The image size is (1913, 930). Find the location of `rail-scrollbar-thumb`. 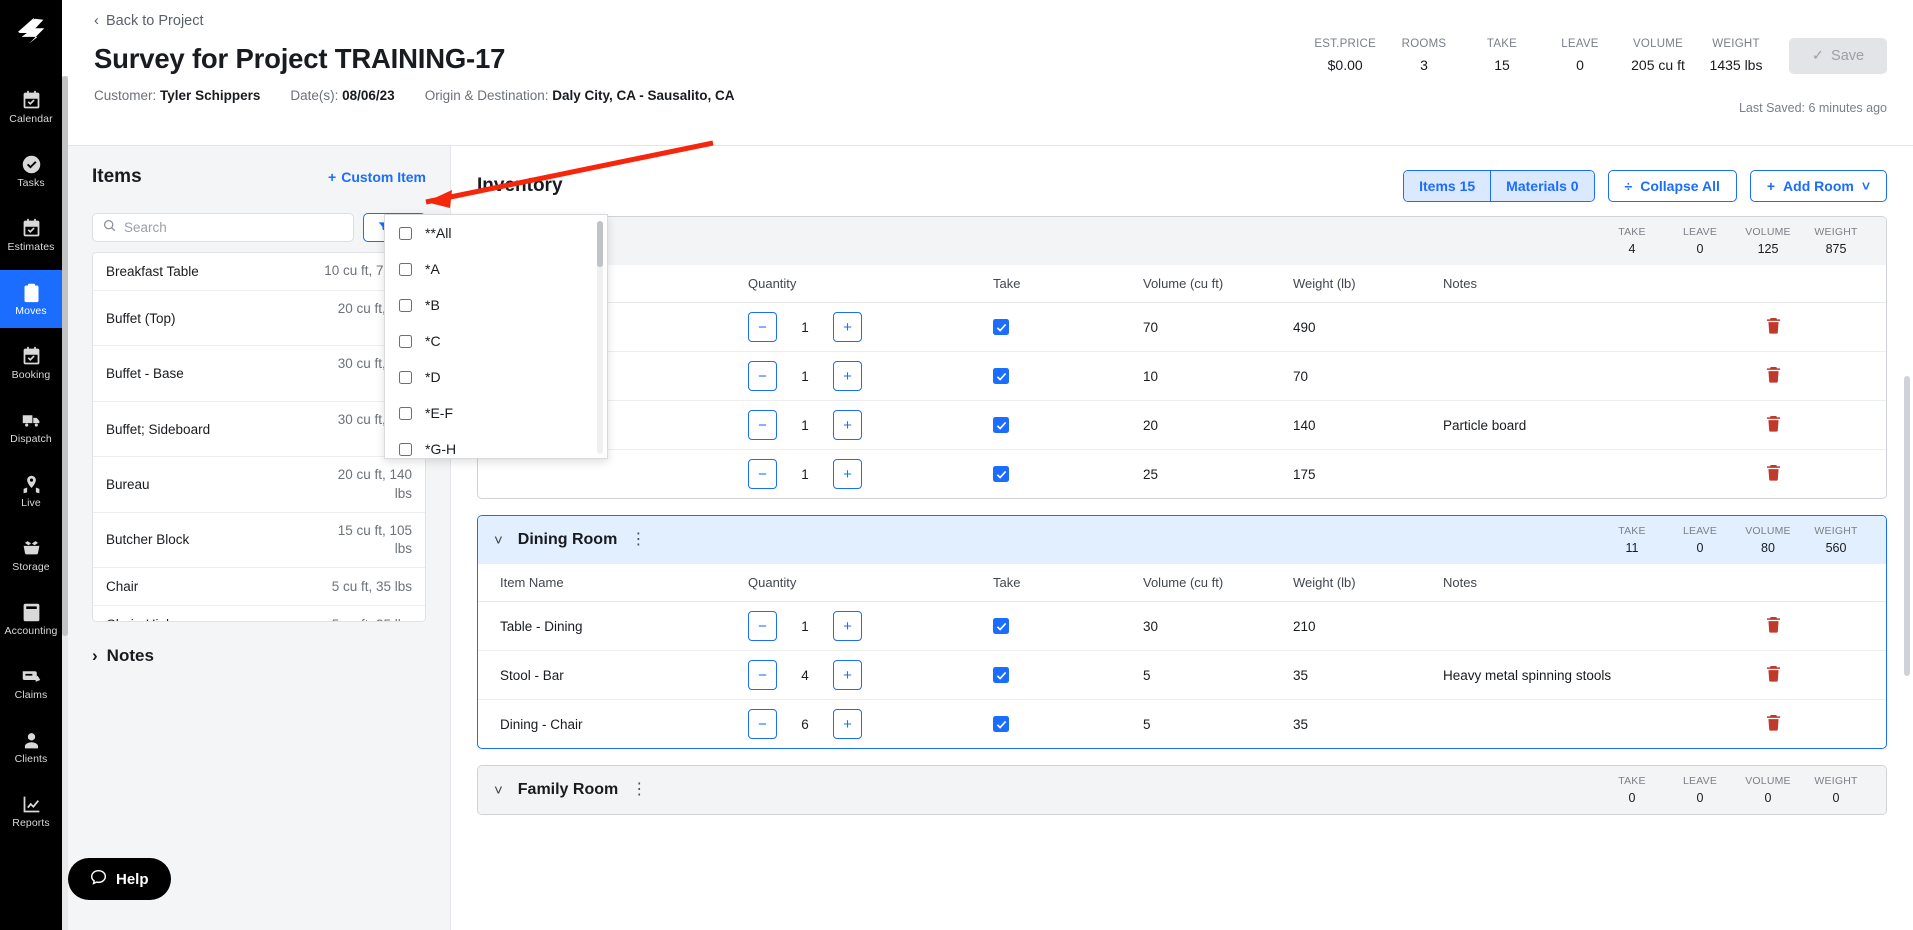

rail-scrollbar-thumb is located at coordinates (65, 356).